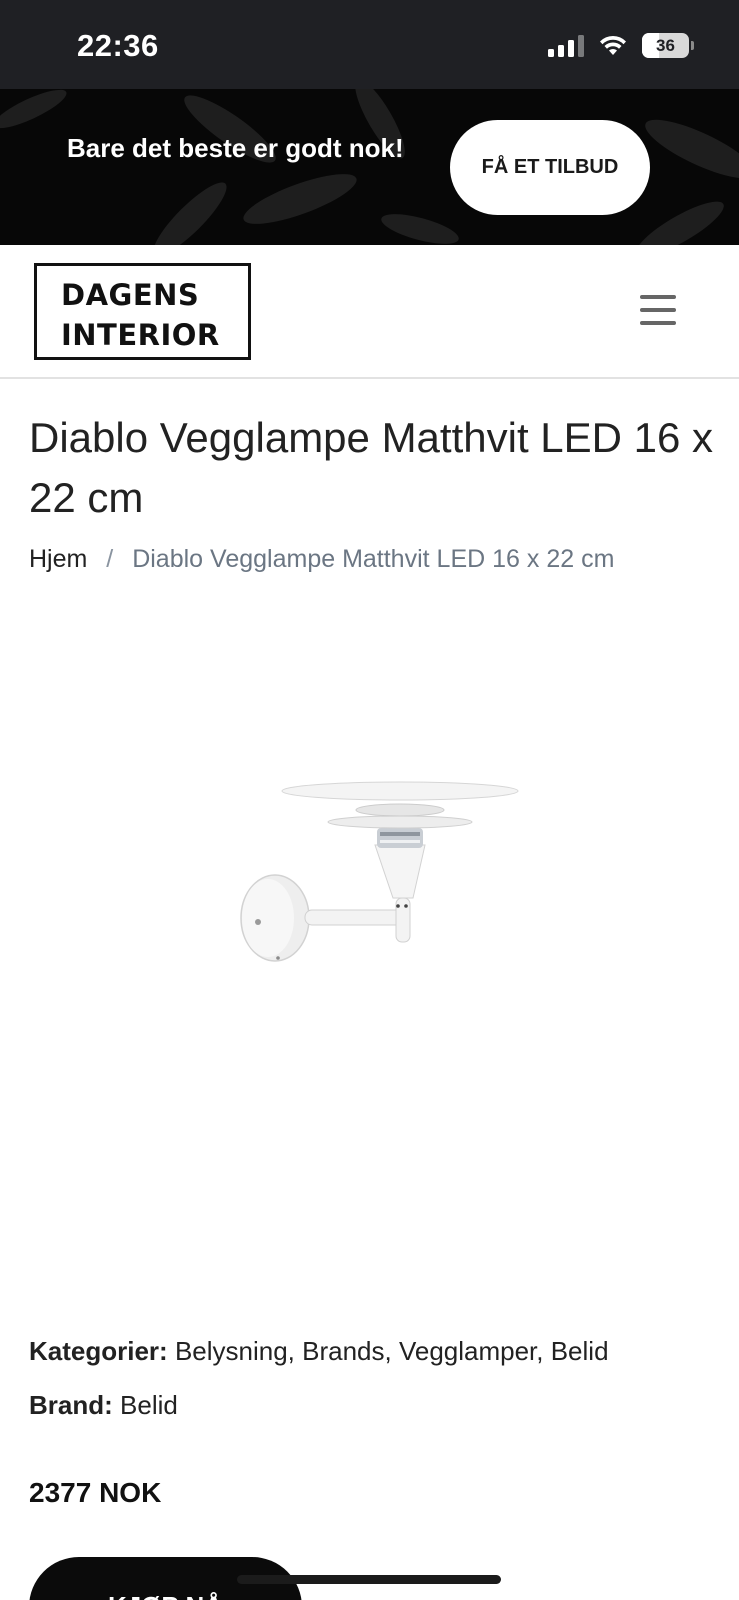 The width and height of the screenshot is (739, 1600). I want to click on brand-label: Brand:, so click(71, 1405).